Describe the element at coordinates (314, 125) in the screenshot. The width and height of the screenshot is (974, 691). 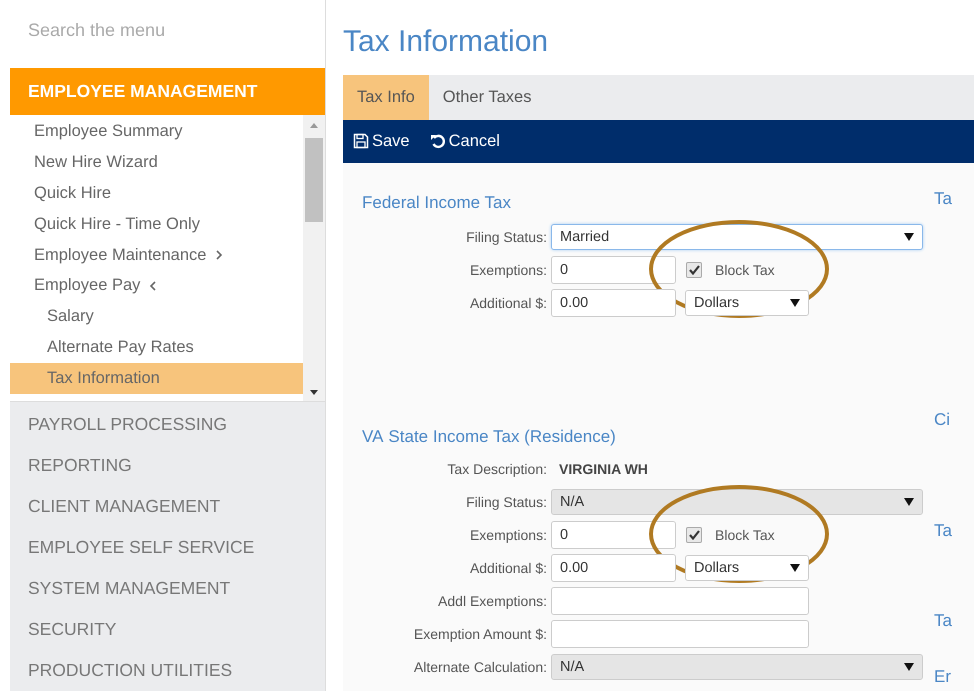
I see `scroll-up-icon` at that location.